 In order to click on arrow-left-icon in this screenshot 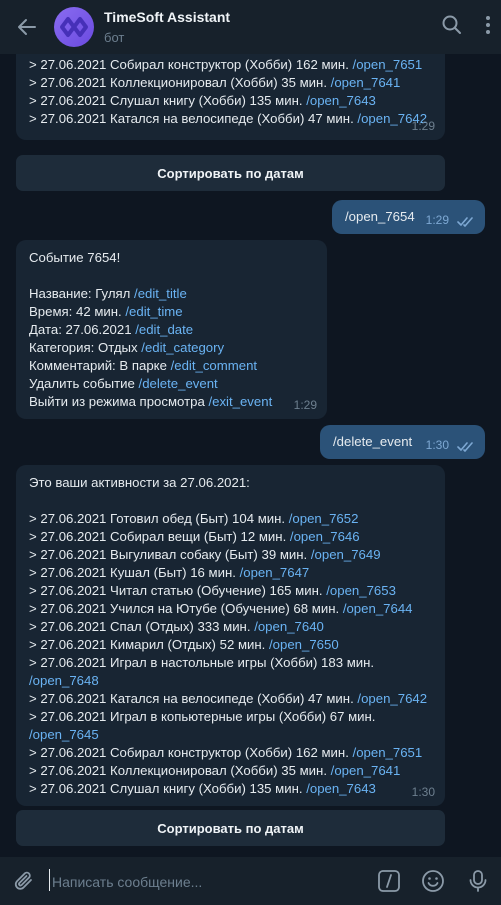, I will do `click(27, 27)`.